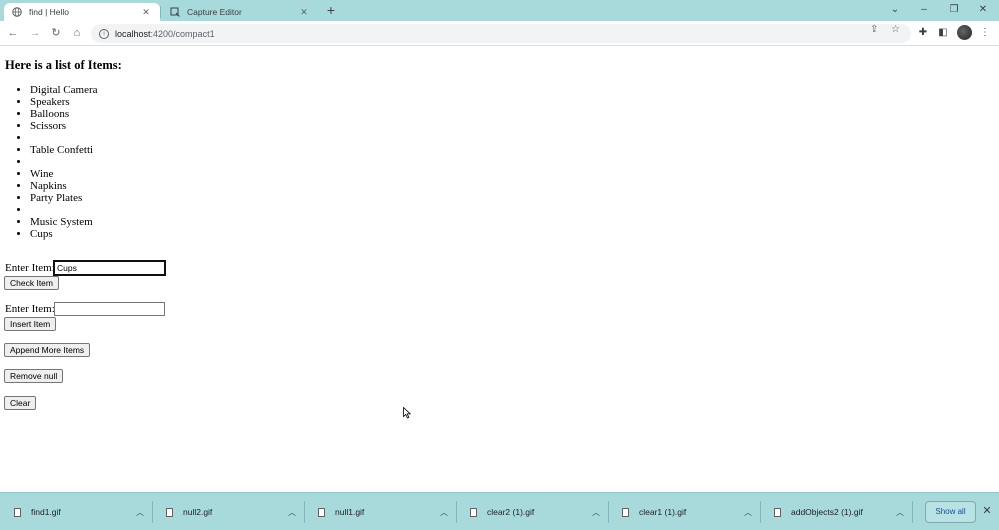 The width and height of the screenshot is (999, 530). What do you see at coordinates (663, 512) in the screenshot?
I see `download-filename: clear1 (1).gif` at bounding box center [663, 512].